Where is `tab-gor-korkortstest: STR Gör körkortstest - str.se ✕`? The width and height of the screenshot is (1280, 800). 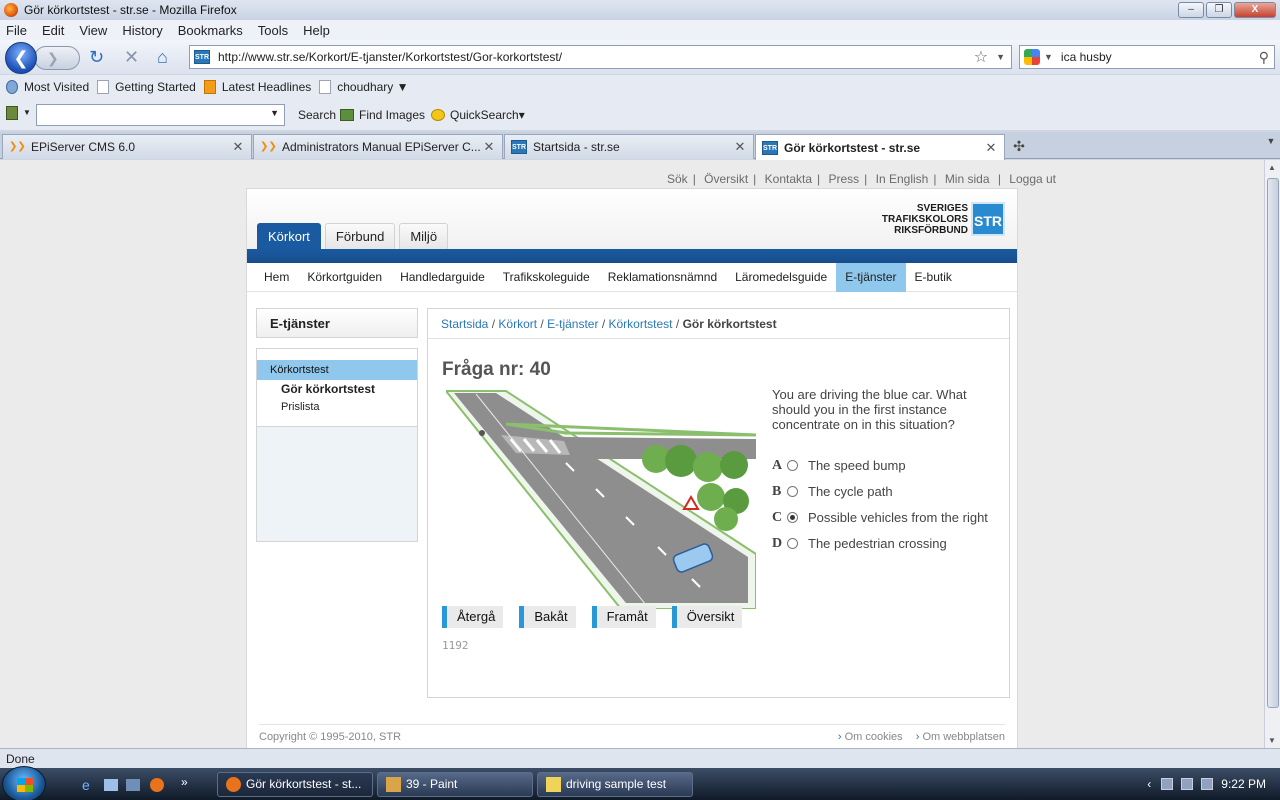 tab-gor-korkortstest: STR Gör körkortstest - str.se ✕ is located at coordinates (880, 147).